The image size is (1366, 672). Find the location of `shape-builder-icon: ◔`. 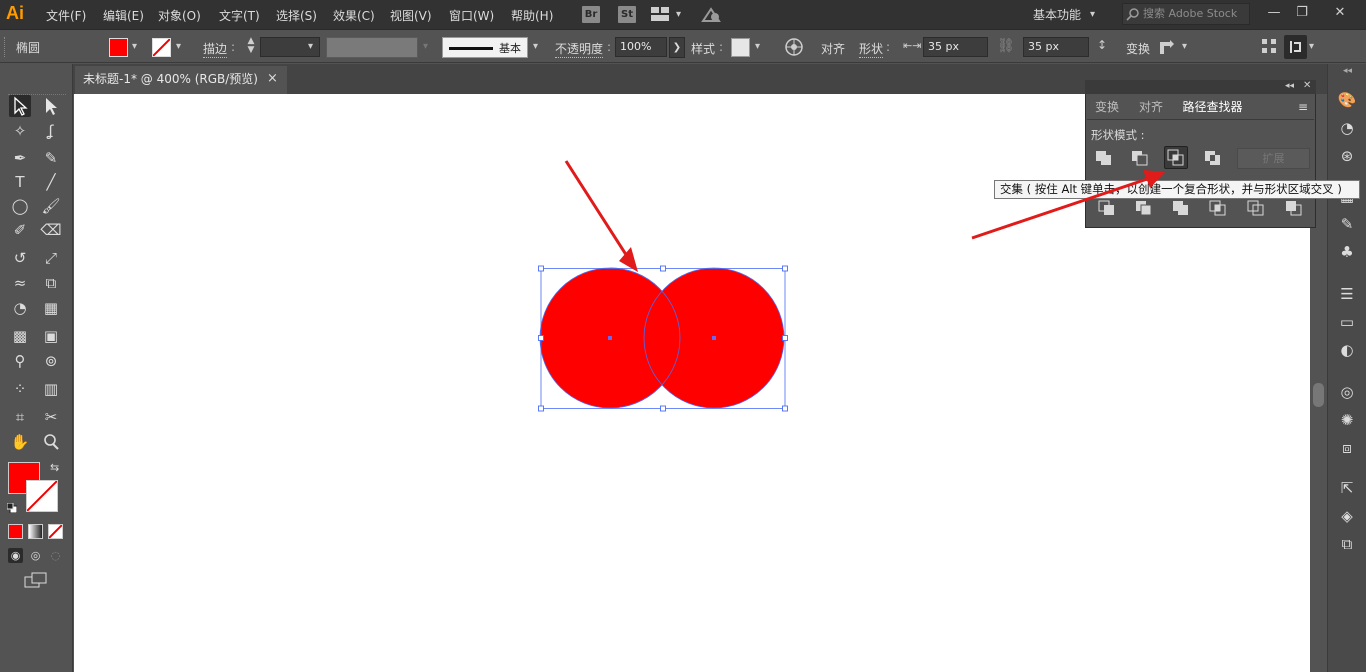

shape-builder-icon: ◔ is located at coordinates (20, 308).